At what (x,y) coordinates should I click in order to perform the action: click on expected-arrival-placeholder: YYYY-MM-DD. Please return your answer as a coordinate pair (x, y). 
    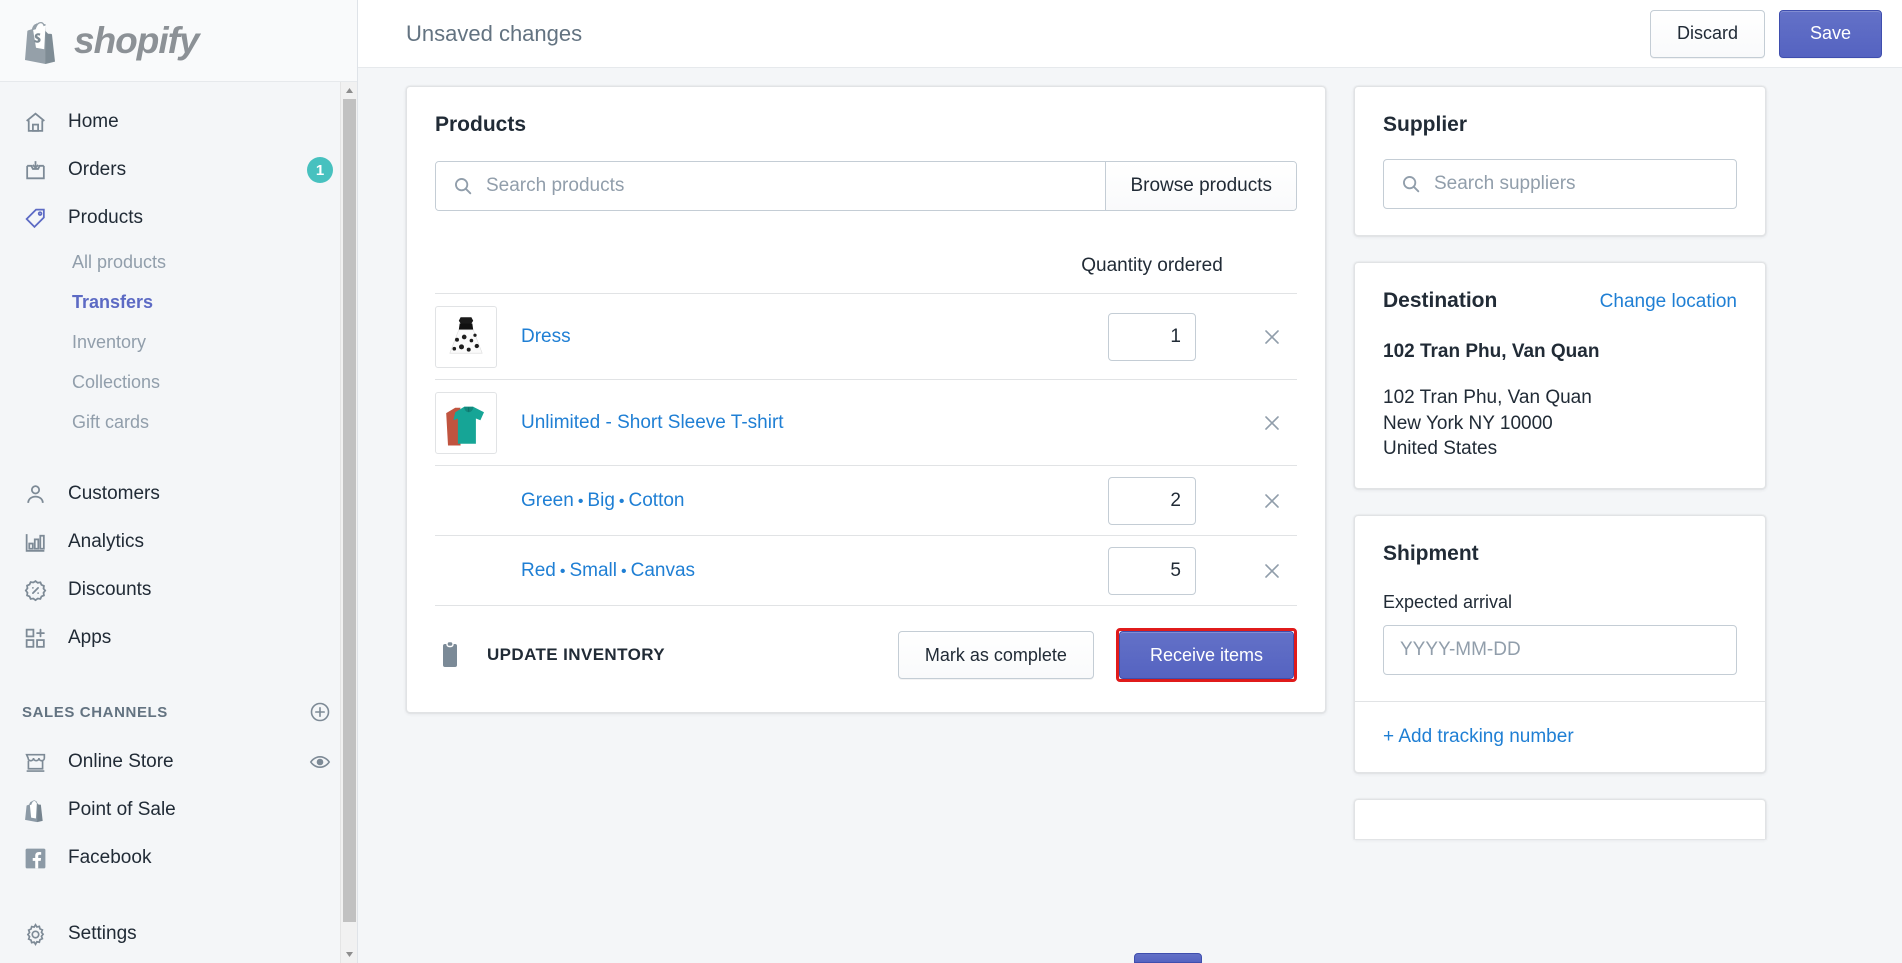
    Looking at the image, I should click on (1460, 649).